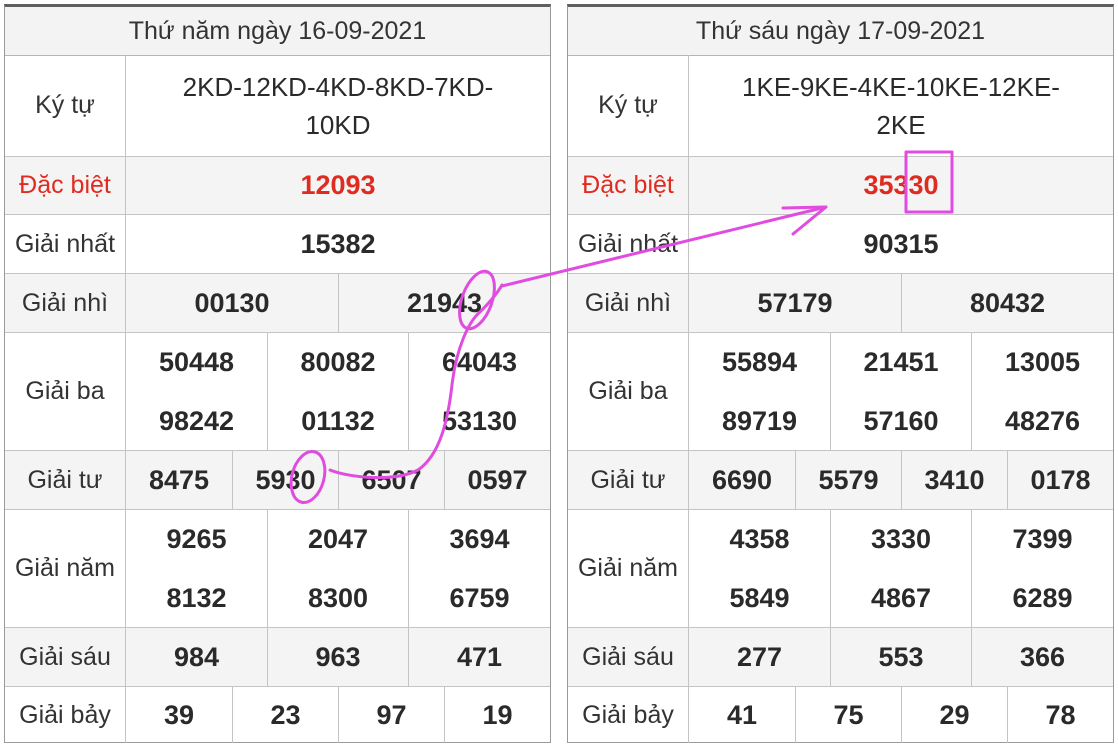 The width and height of the screenshot is (1118, 749). I want to click on giai-nam-value: 8300, so click(337, 598).